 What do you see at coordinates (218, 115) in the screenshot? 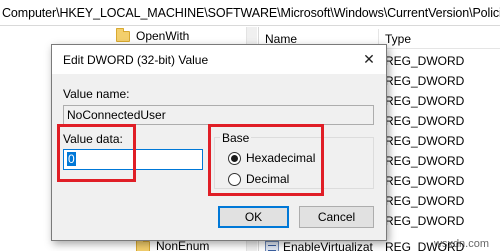
I see `value-name-field: NoConnectedUser` at bounding box center [218, 115].